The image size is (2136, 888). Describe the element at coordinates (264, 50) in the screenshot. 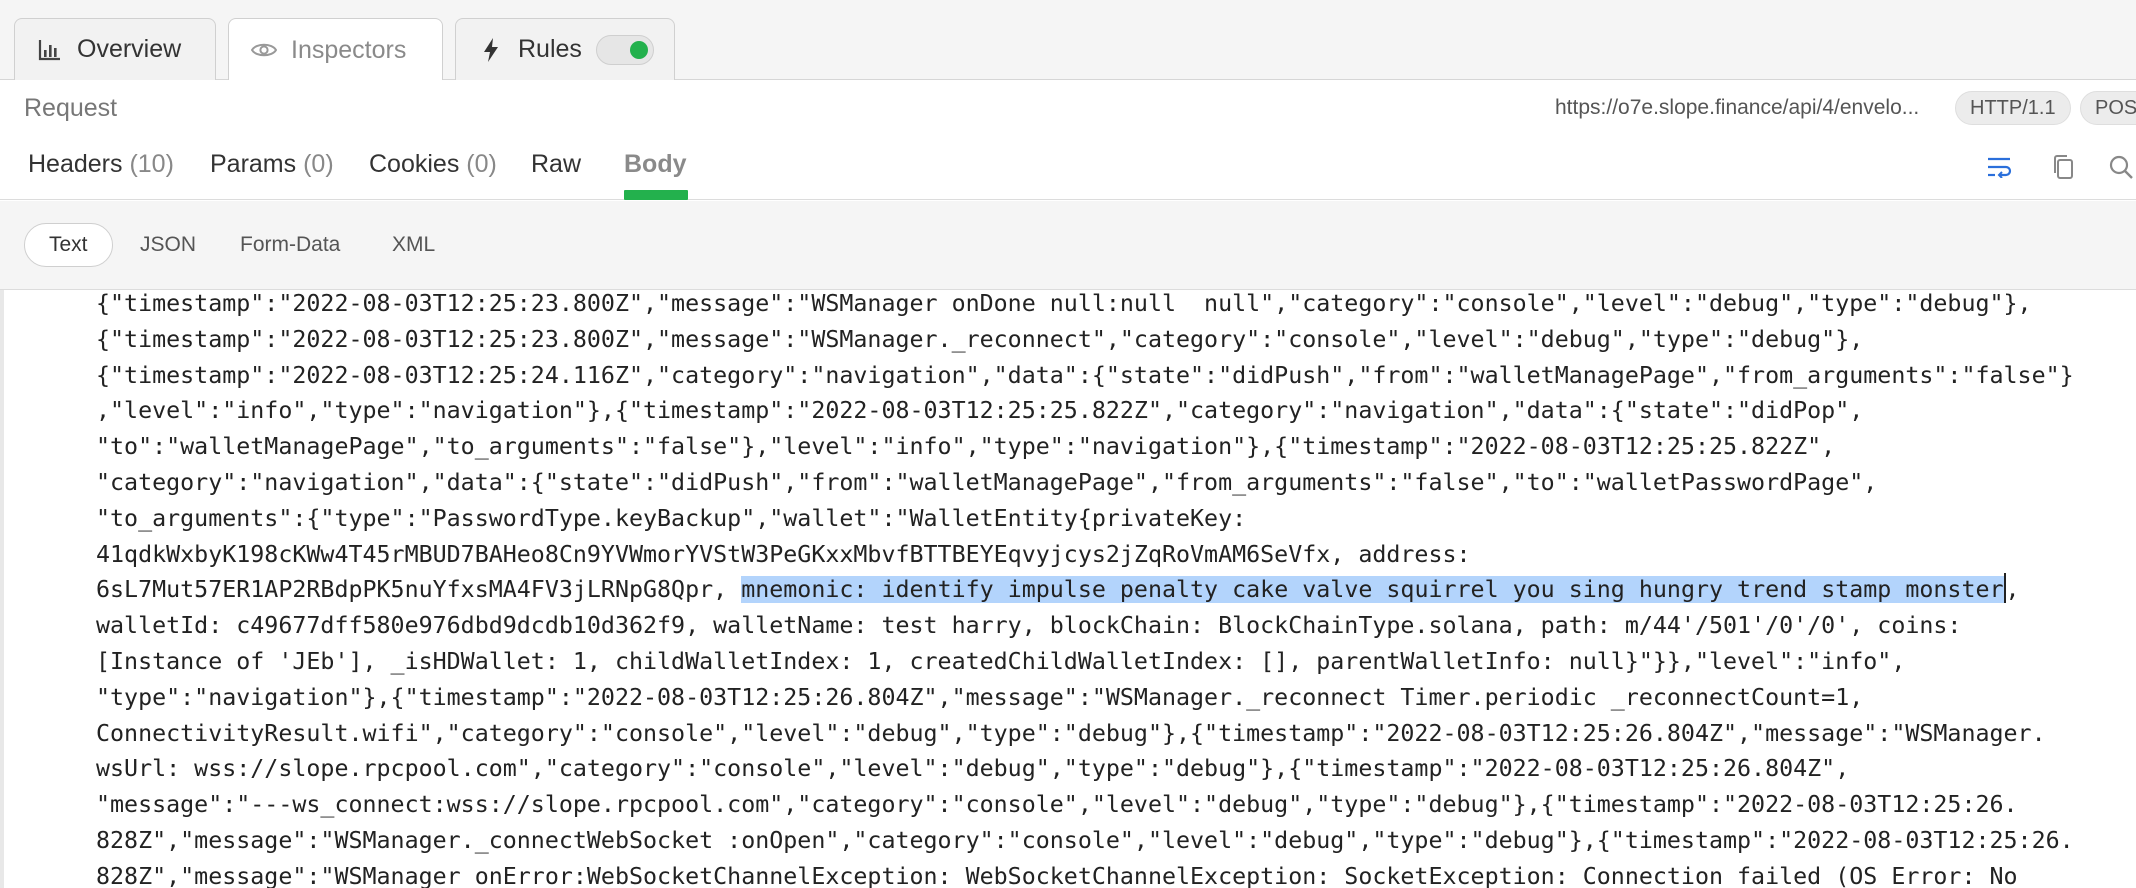

I see `eye-icon` at that location.